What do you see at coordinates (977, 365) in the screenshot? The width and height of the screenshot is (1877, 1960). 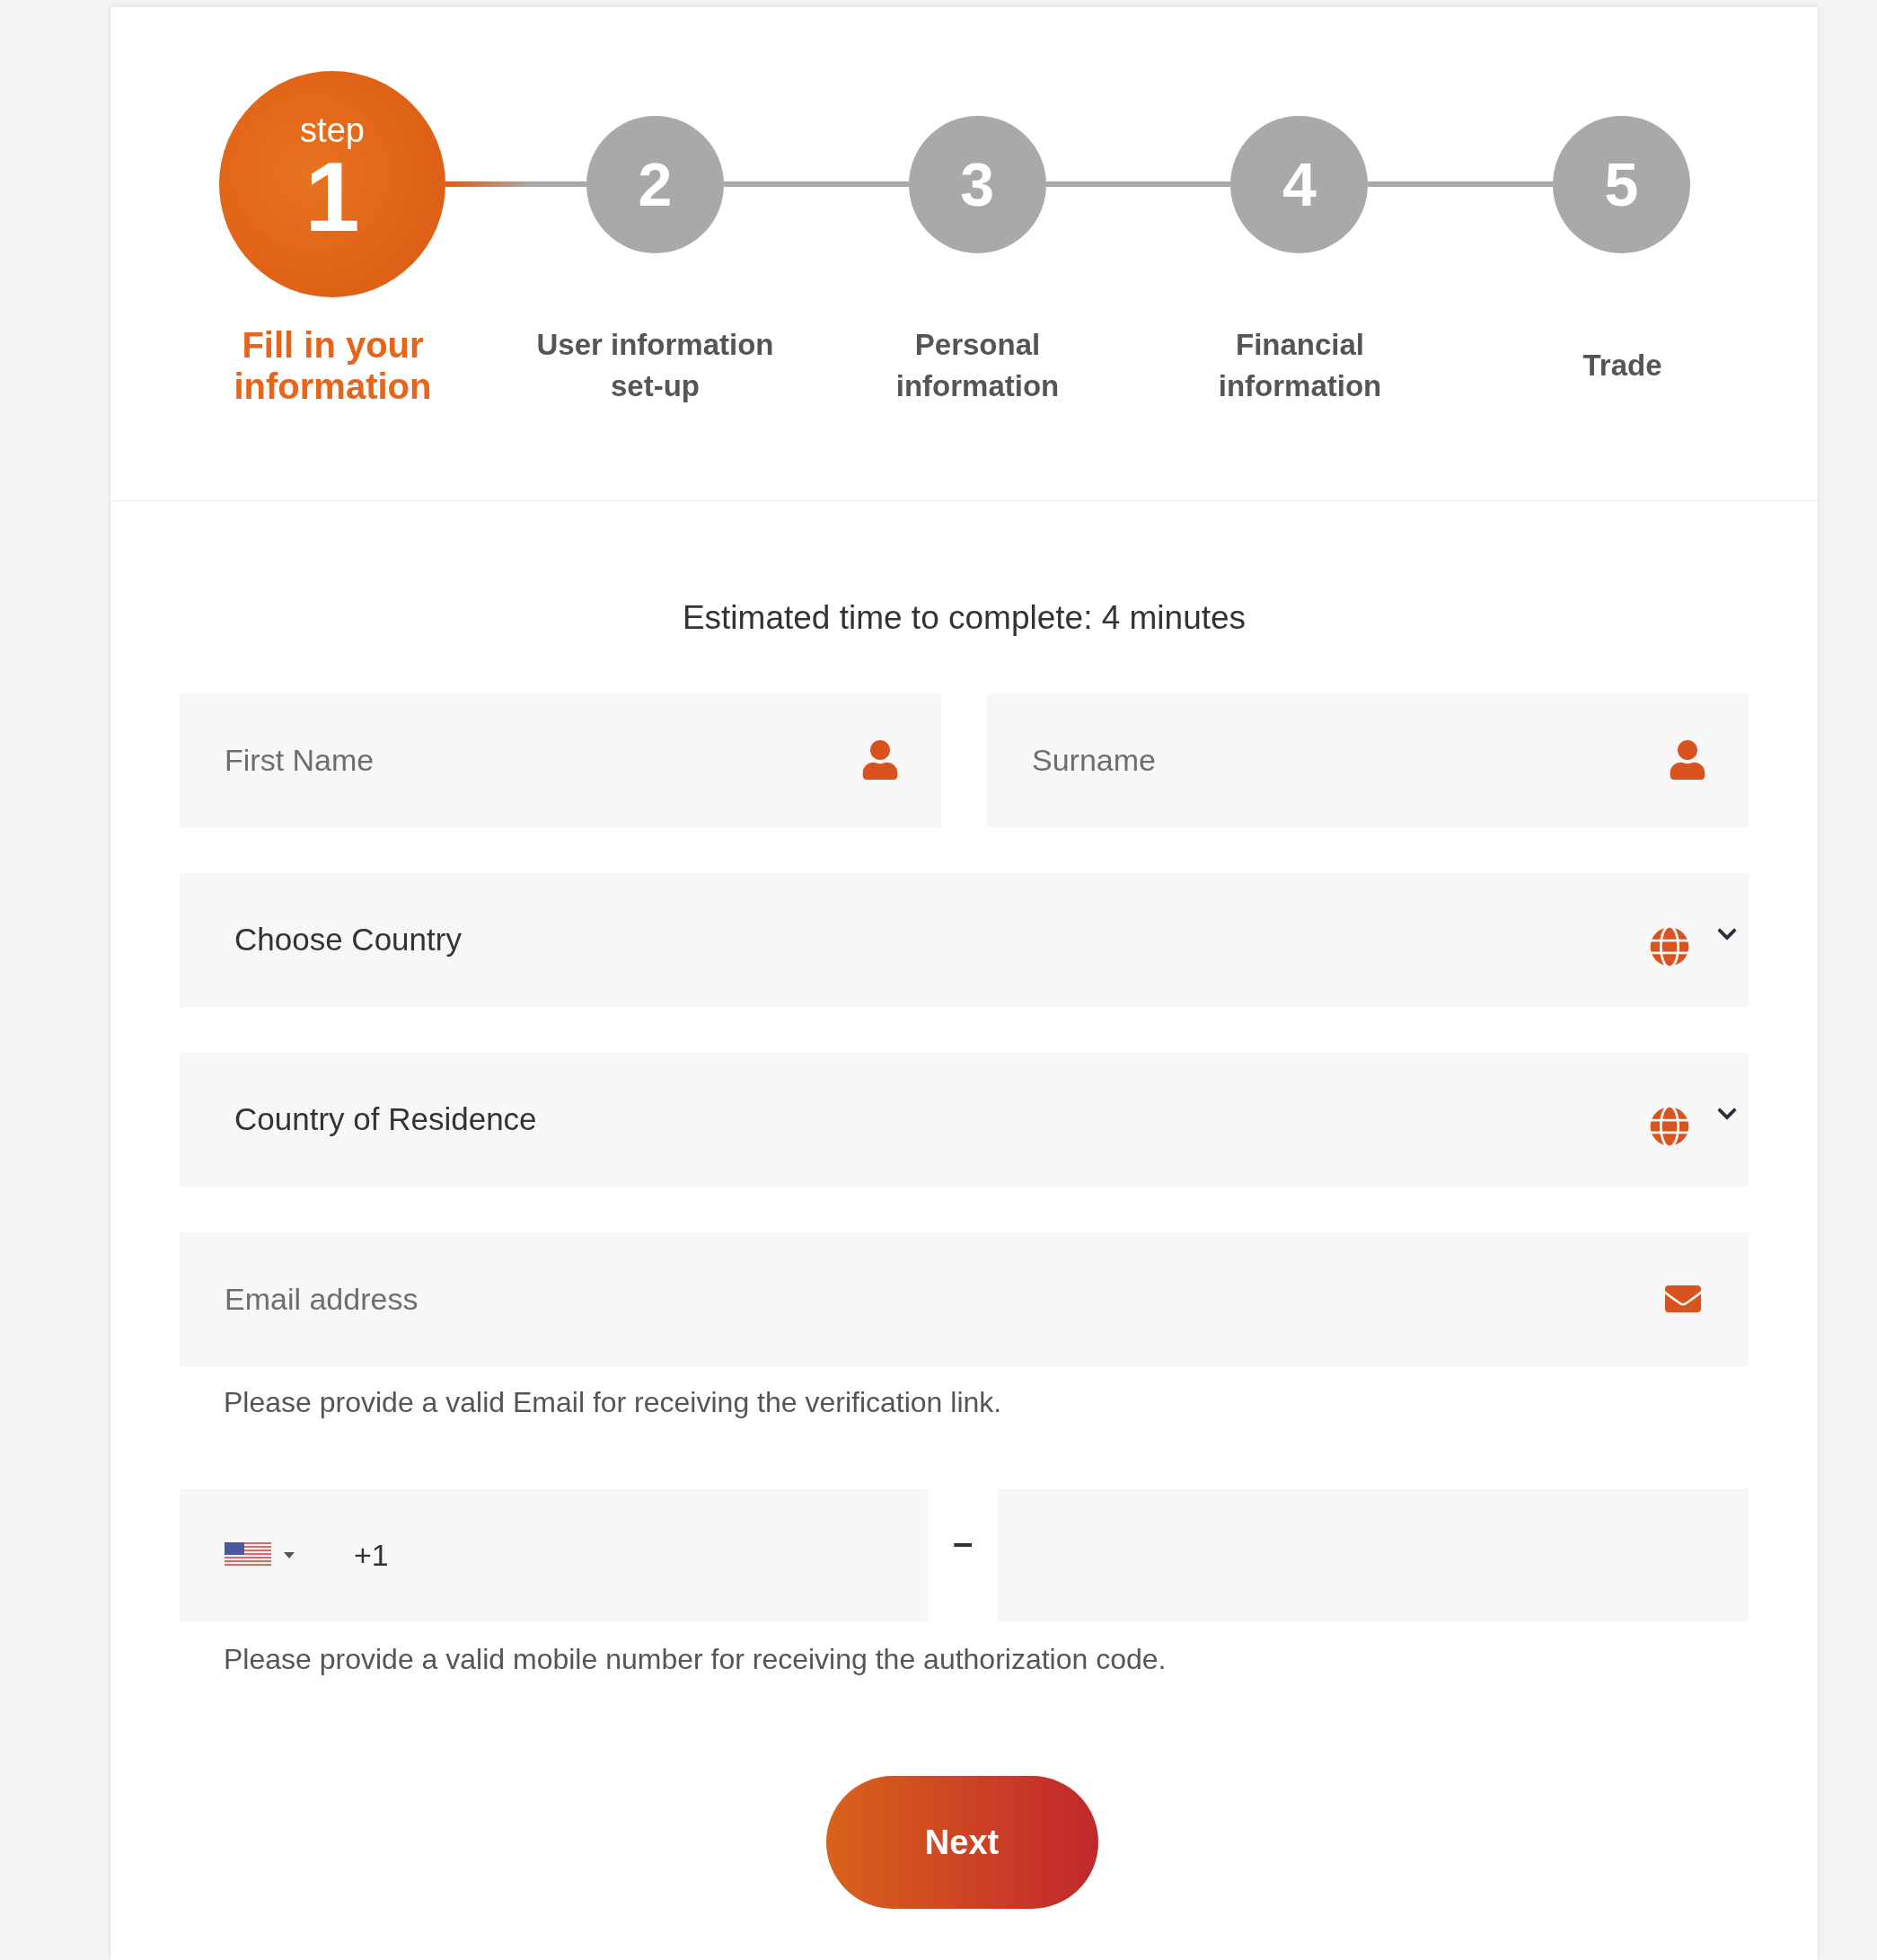 I see `step-label: Personal information` at bounding box center [977, 365].